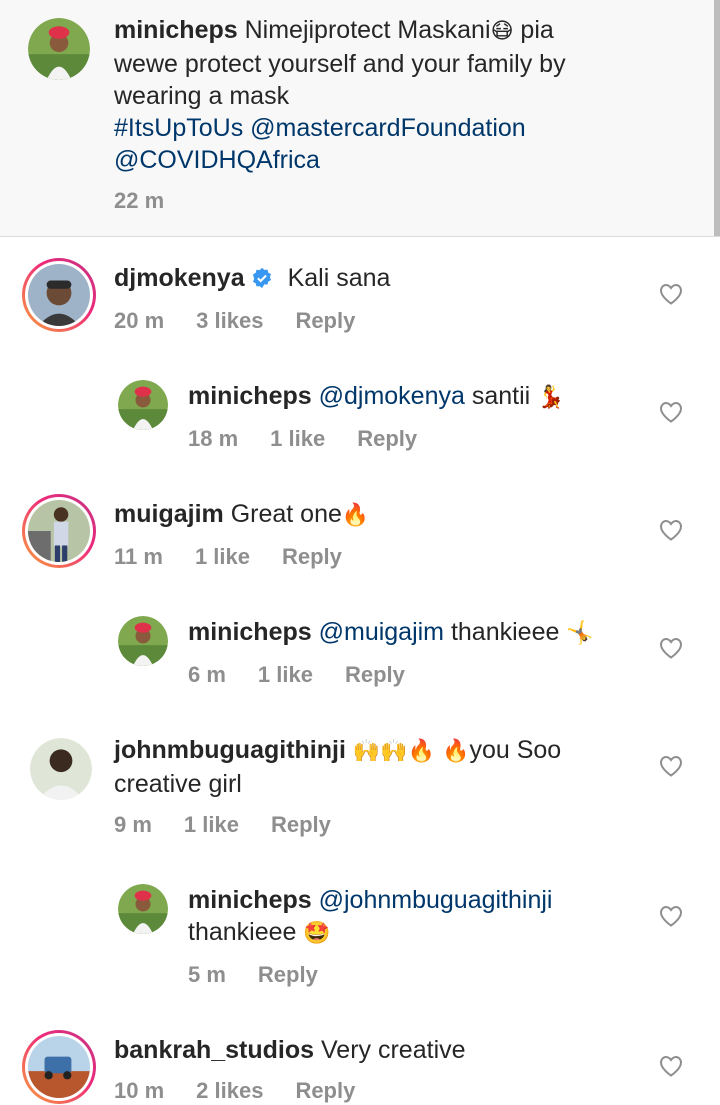 This screenshot has width=720, height=1105. Describe the element at coordinates (388, 128) in the screenshot. I see `mention-link: @mastercardFoundation` at that location.